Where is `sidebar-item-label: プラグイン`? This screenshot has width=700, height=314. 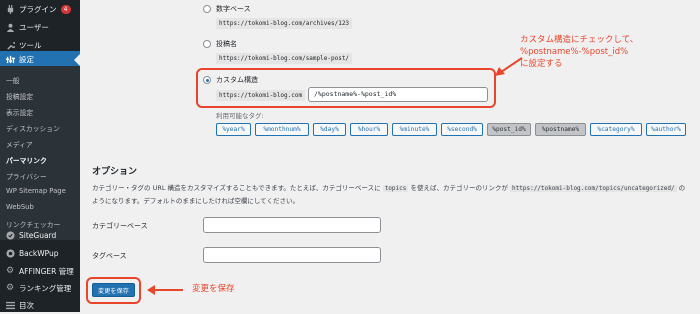
sidebar-item-label: プラグイン is located at coordinates (38, 9).